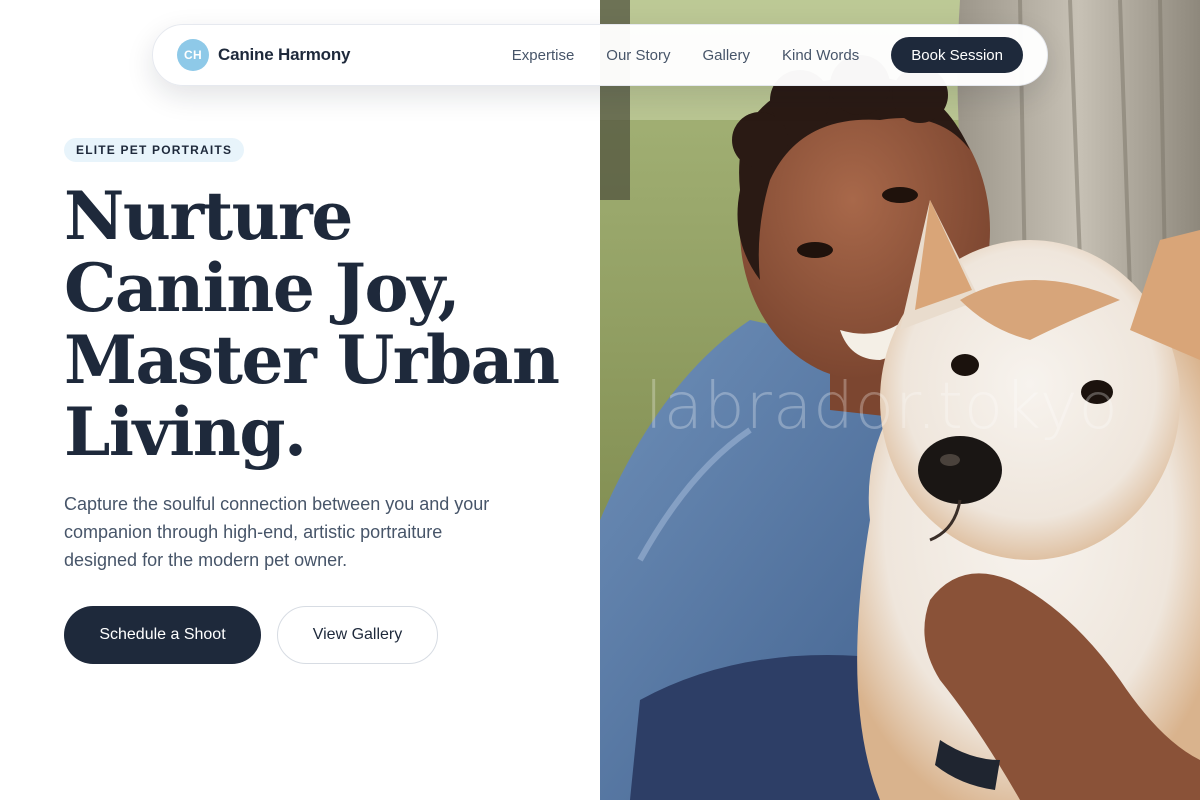  I want to click on hero-headline-line-3: Master Urban, so click(312, 360).